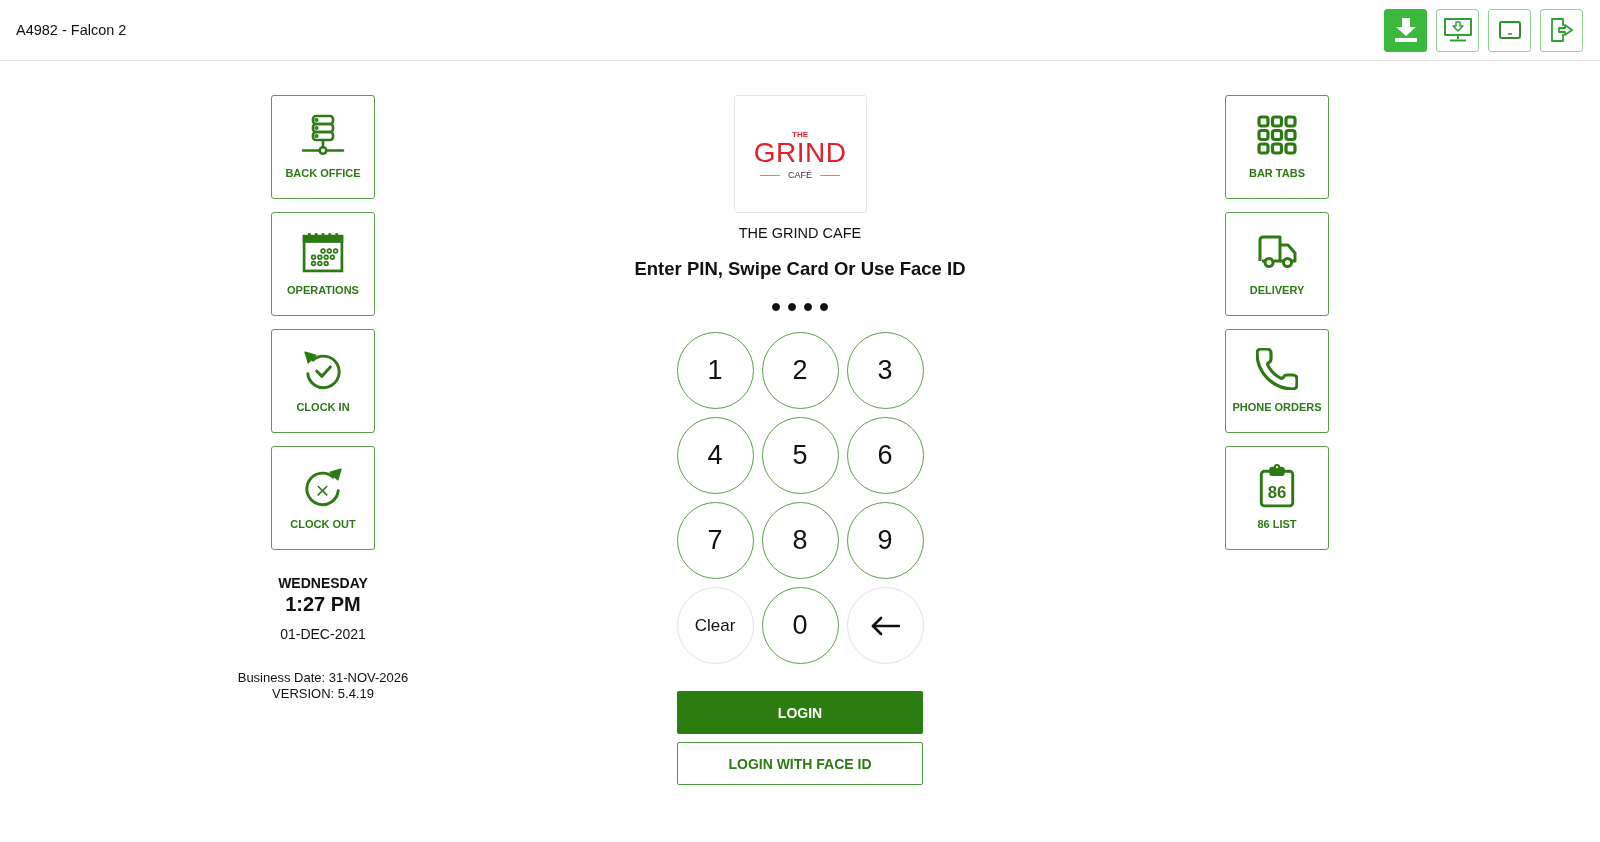 Image resolution: width=1600 pixels, height=842 pixels. I want to click on logout-icon, so click(1561, 30).